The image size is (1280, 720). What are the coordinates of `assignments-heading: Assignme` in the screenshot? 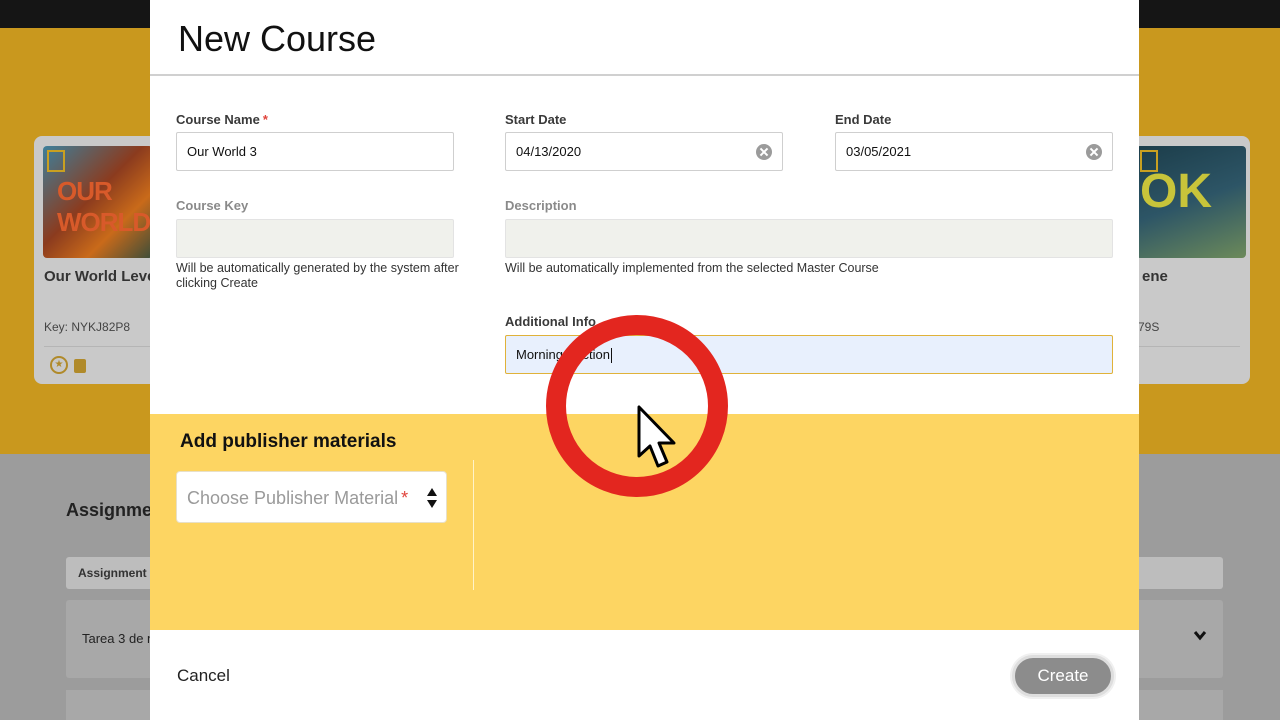 It's located at (109, 510).